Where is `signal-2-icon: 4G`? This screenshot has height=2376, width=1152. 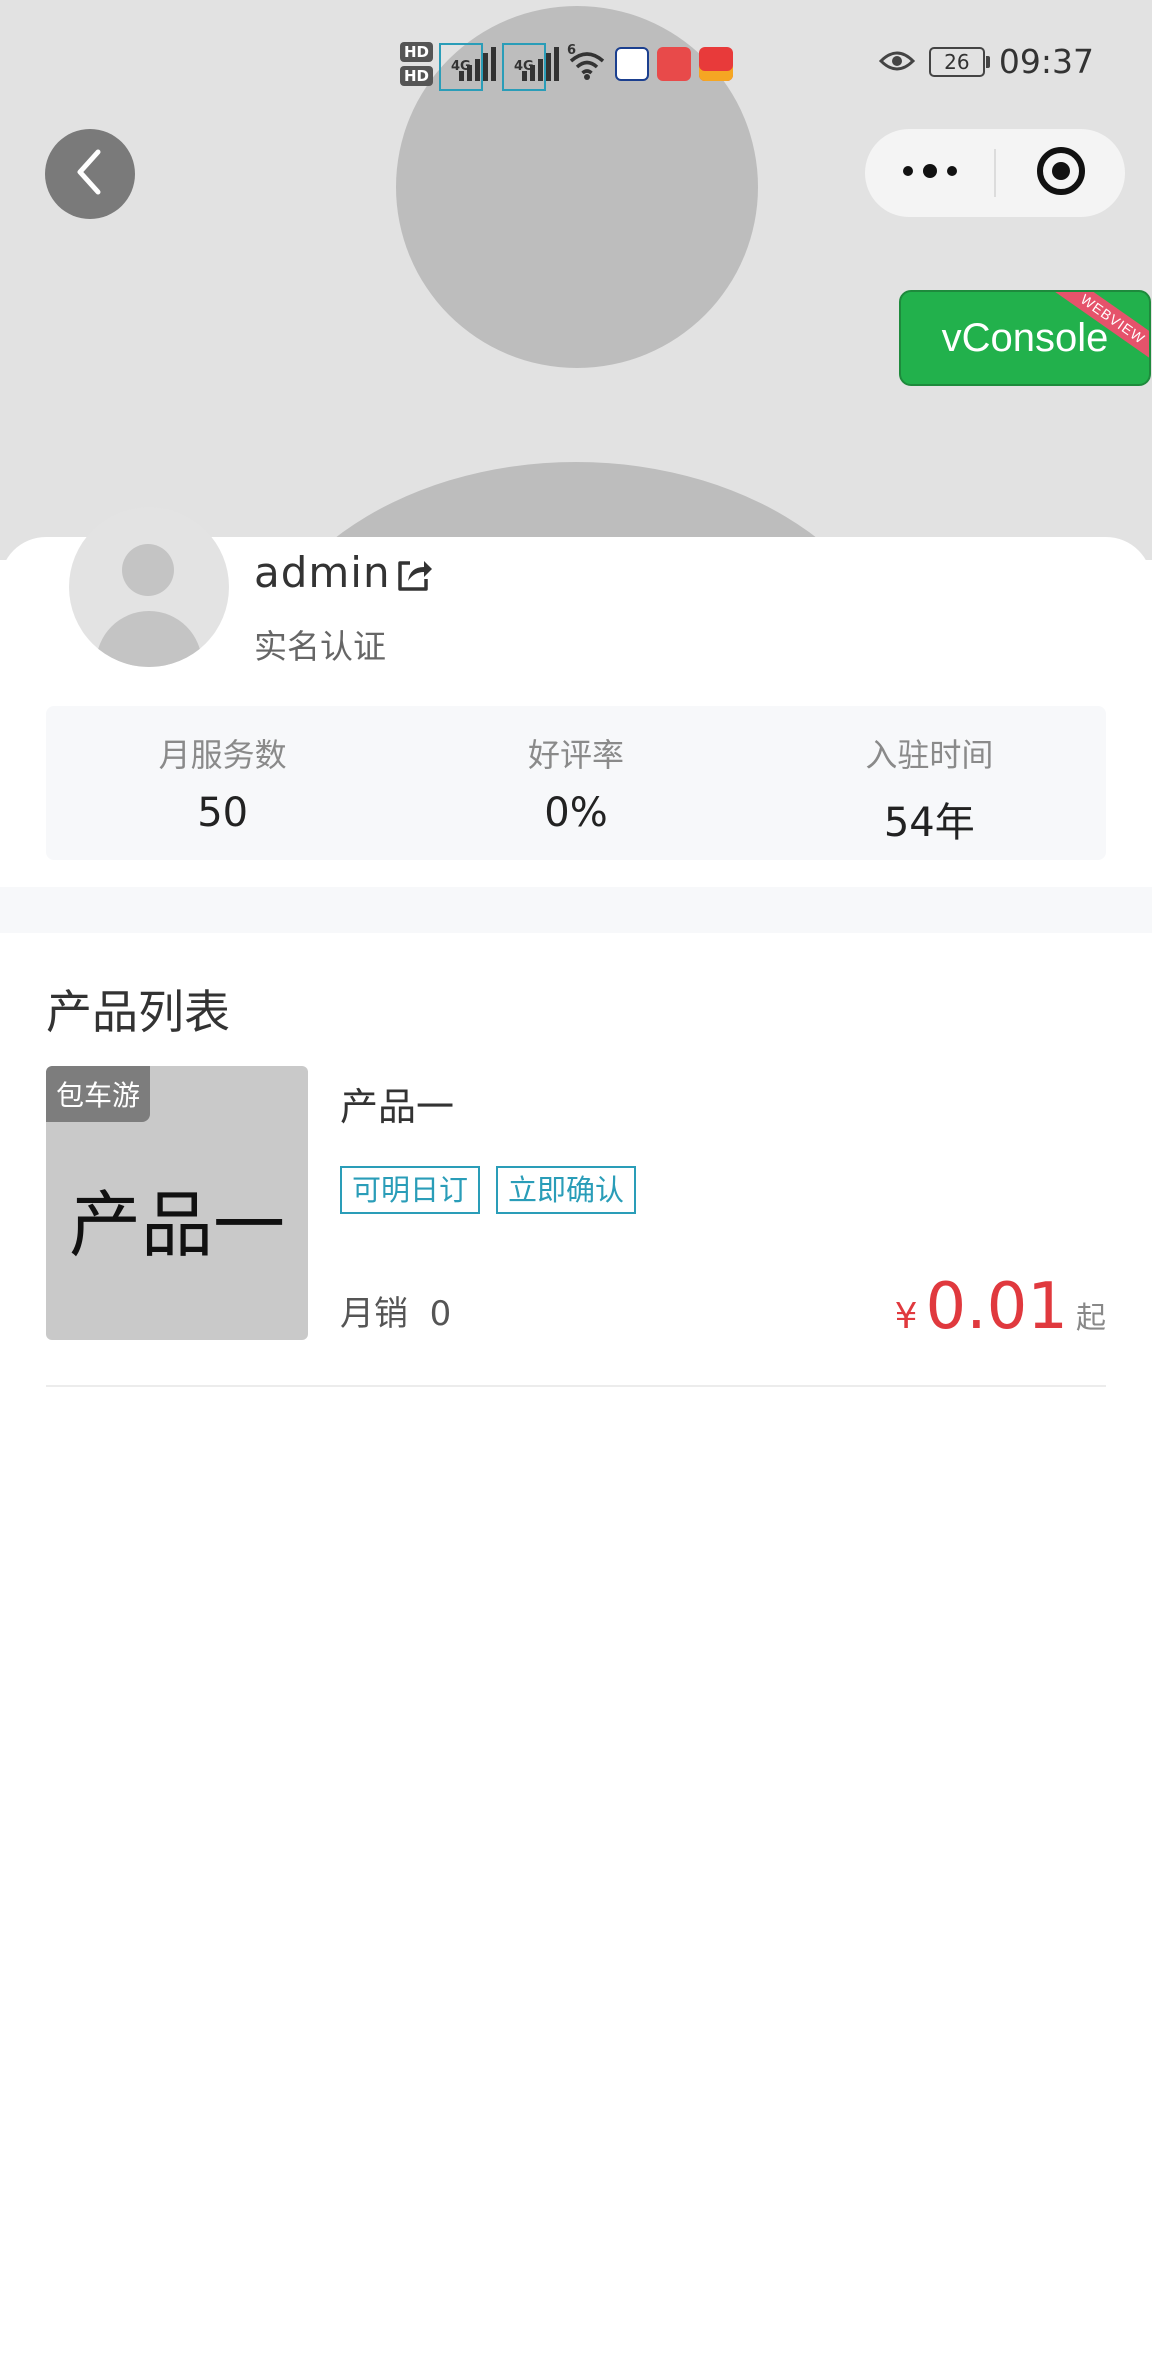
signal-2-icon: 4G is located at coordinates (531, 67).